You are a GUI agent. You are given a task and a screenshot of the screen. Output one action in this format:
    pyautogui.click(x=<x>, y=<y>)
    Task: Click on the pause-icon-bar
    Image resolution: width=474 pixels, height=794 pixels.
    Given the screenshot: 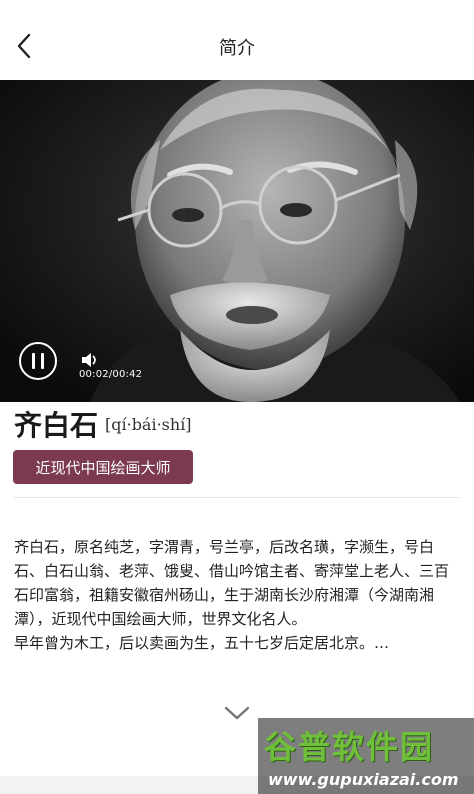 What is the action you would take?
    pyautogui.click(x=42, y=361)
    